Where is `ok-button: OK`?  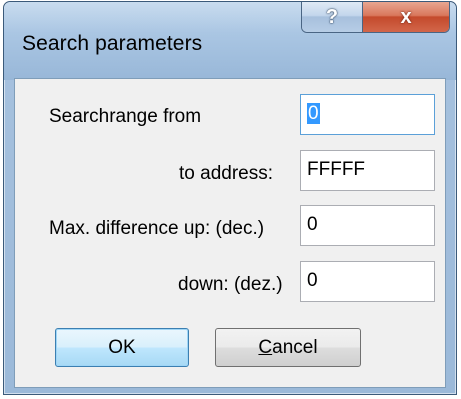
ok-button: OK is located at coordinates (122, 347).